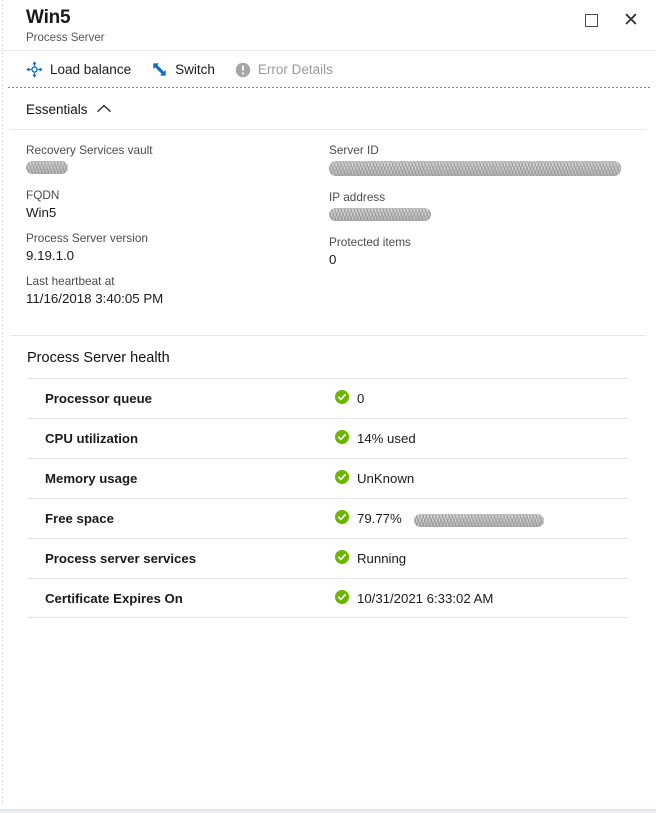  I want to click on field-fqdn: FQDN Win5, so click(177, 204).